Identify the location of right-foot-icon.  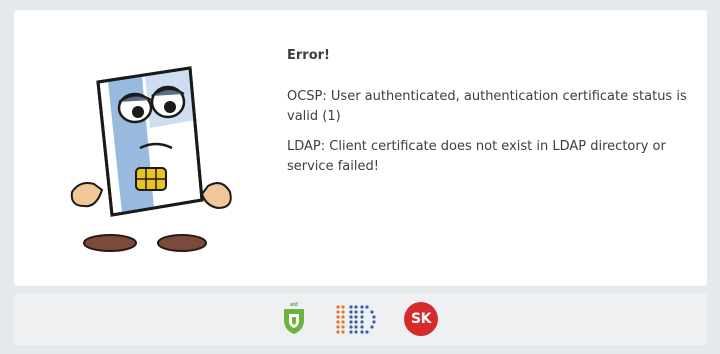
(182, 243).